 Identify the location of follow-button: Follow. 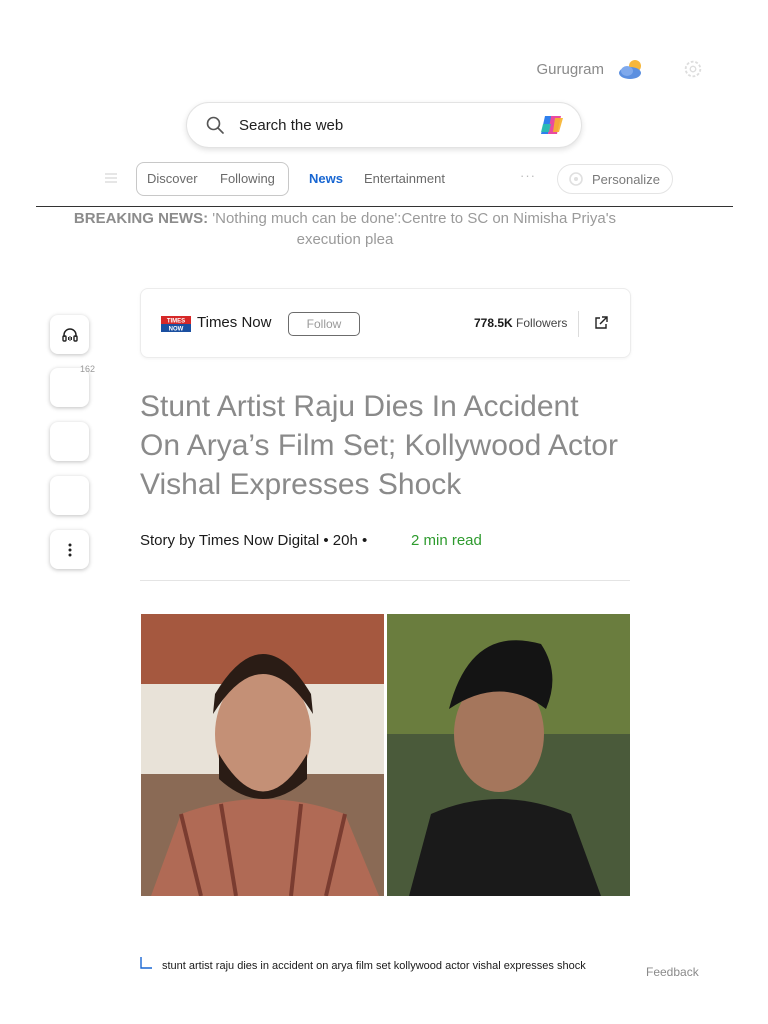
(324, 324).